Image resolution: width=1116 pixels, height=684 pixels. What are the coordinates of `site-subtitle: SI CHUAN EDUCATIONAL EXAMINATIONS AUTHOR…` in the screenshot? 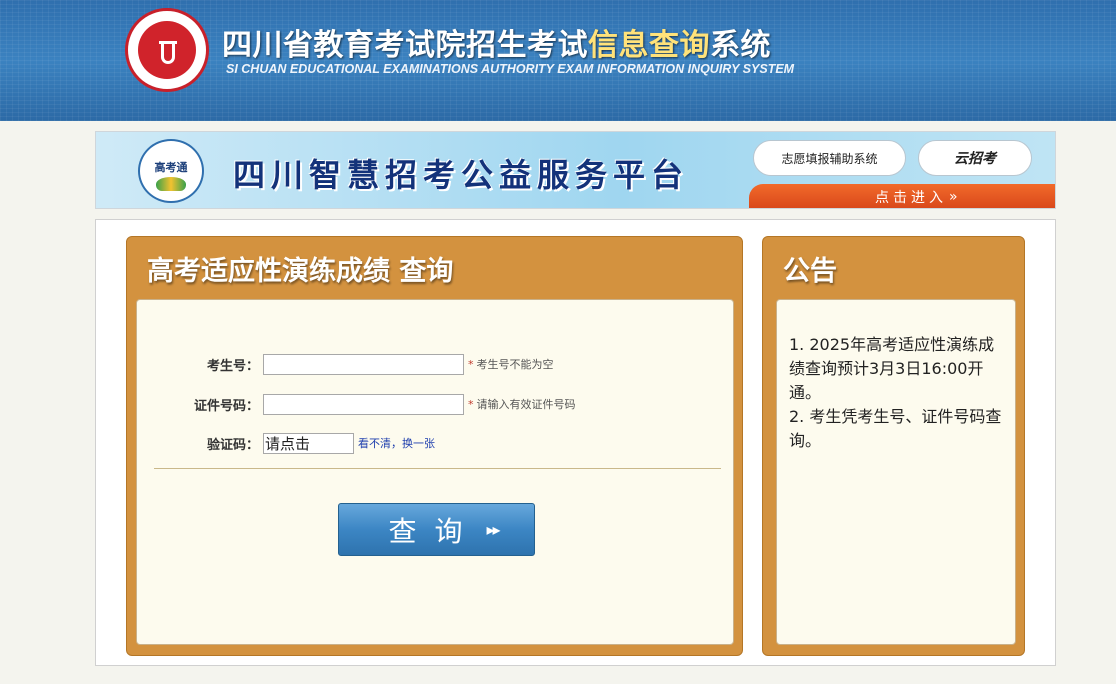 It's located at (510, 69).